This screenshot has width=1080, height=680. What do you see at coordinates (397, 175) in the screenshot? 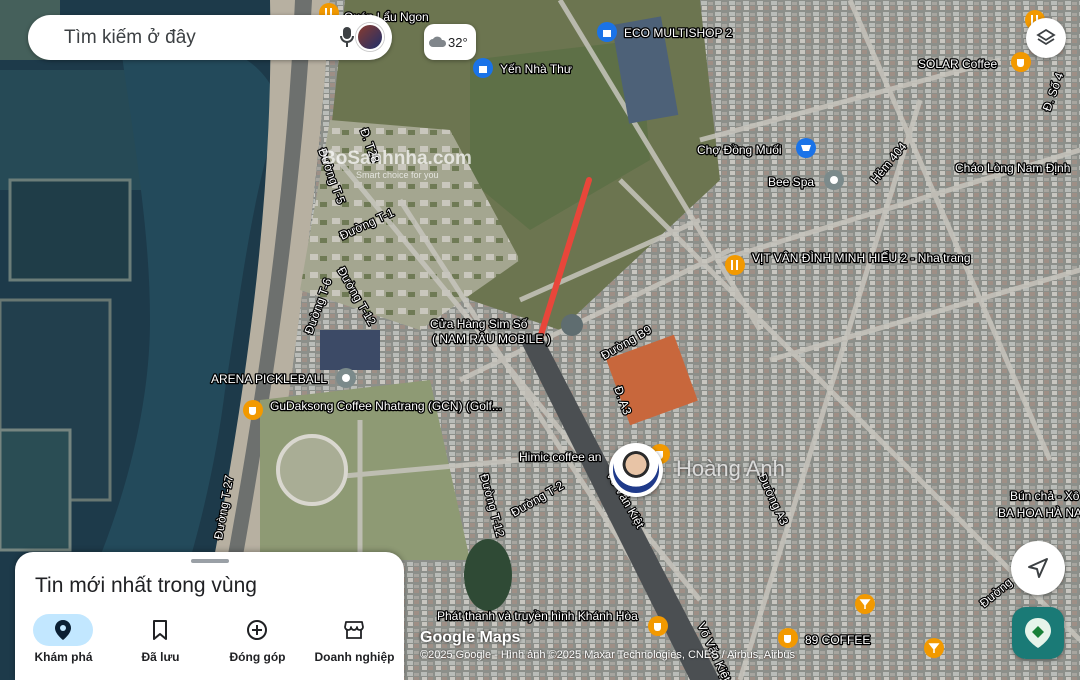
I see `watermark-tagline: Smart choice for you` at bounding box center [397, 175].